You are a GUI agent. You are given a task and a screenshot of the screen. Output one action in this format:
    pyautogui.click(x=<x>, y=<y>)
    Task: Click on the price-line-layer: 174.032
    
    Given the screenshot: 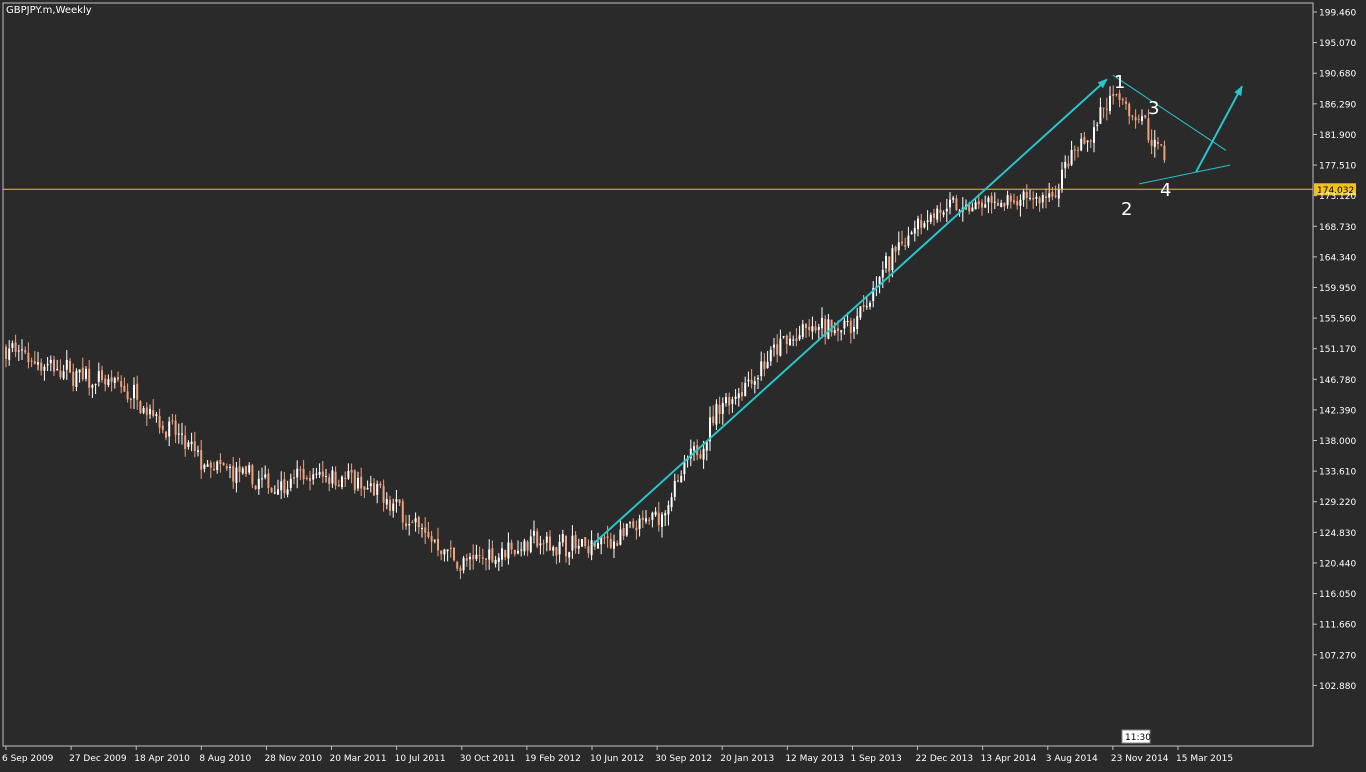 What is the action you would take?
    pyautogui.click(x=679, y=189)
    